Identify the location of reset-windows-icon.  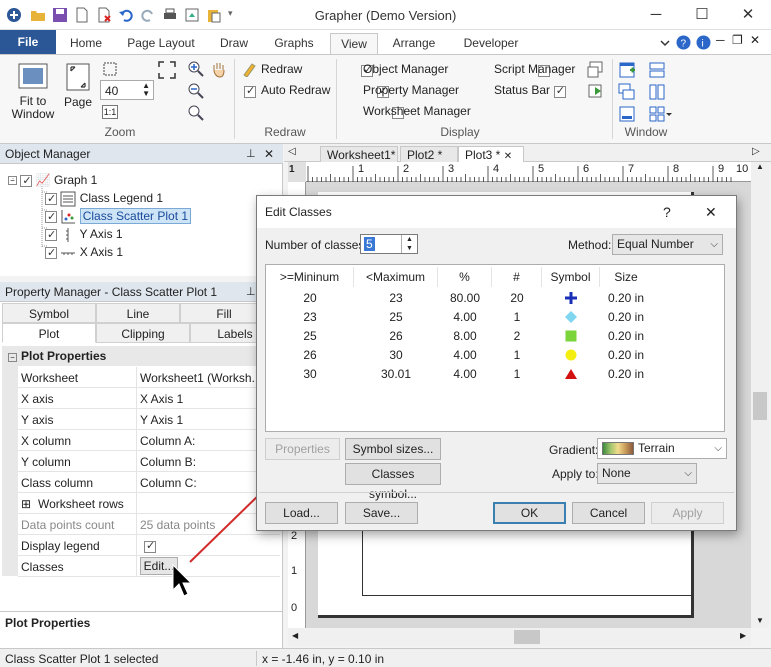
(596, 70).